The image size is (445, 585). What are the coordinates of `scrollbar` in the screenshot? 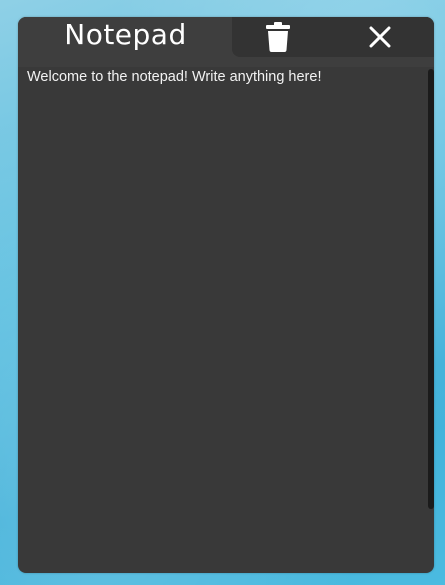 It's located at (431, 289).